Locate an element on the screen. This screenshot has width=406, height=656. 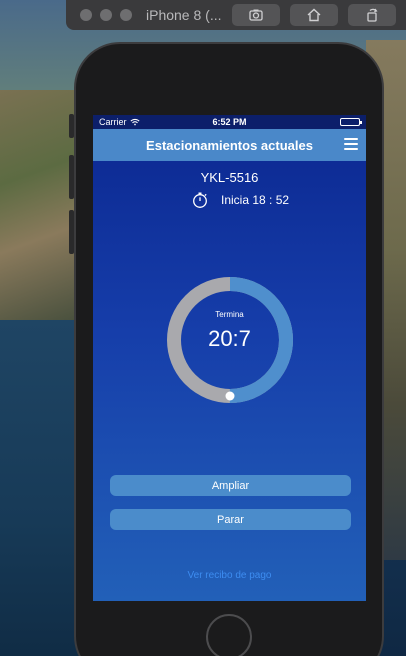
rotate-icon is located at coordinates (372, 15).